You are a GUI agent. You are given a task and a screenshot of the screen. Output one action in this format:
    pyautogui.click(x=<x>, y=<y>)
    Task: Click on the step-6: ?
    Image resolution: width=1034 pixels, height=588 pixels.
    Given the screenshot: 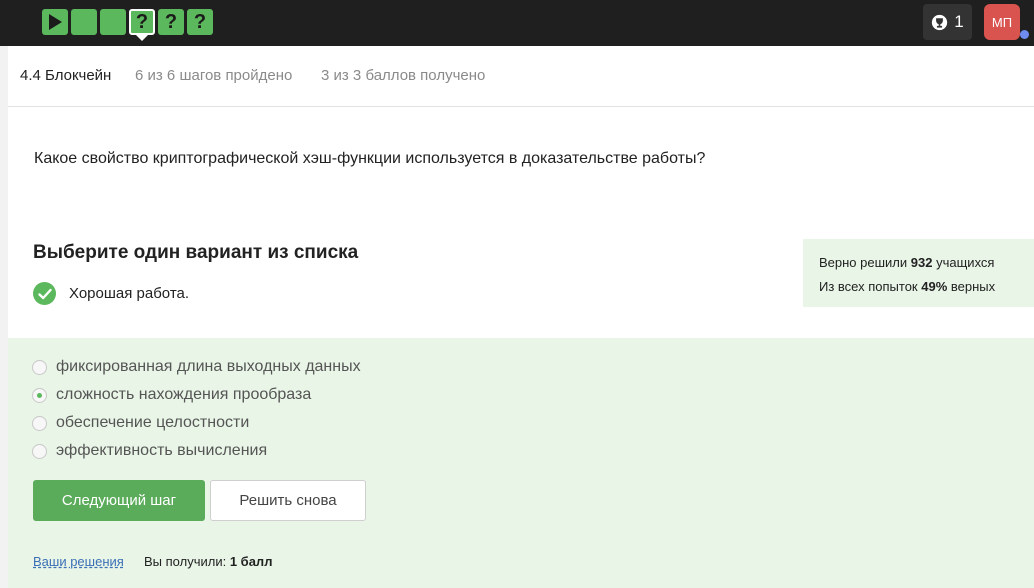 What is the action you would take?
    pyautogui.click(x=200, y=22)
    